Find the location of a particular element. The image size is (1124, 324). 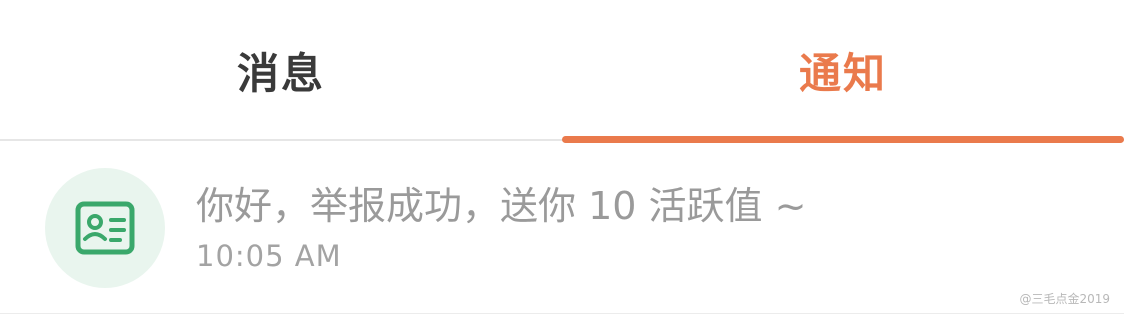

id-card-icon is located at coordinates (105, 228).